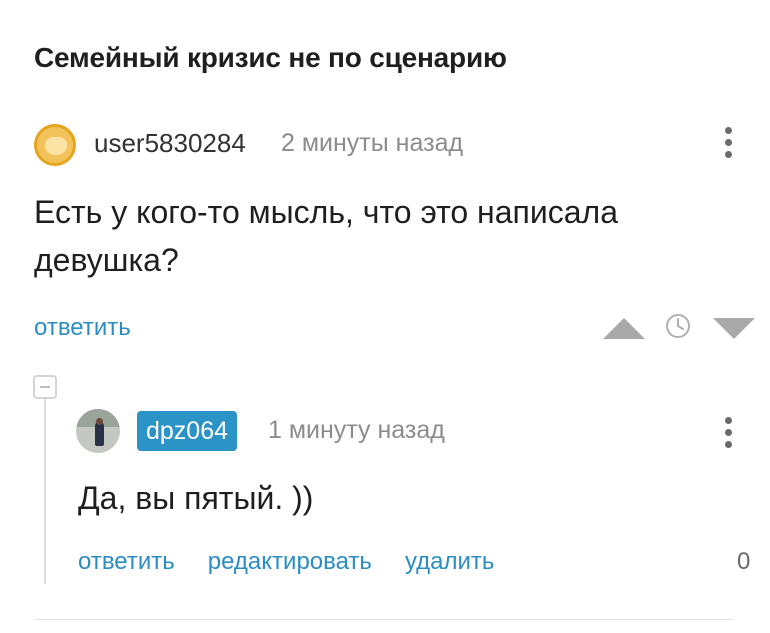  Describe the element at coordinates (126, 562) in the screenshot. I see `reply-reply-button: ответить` at that location.